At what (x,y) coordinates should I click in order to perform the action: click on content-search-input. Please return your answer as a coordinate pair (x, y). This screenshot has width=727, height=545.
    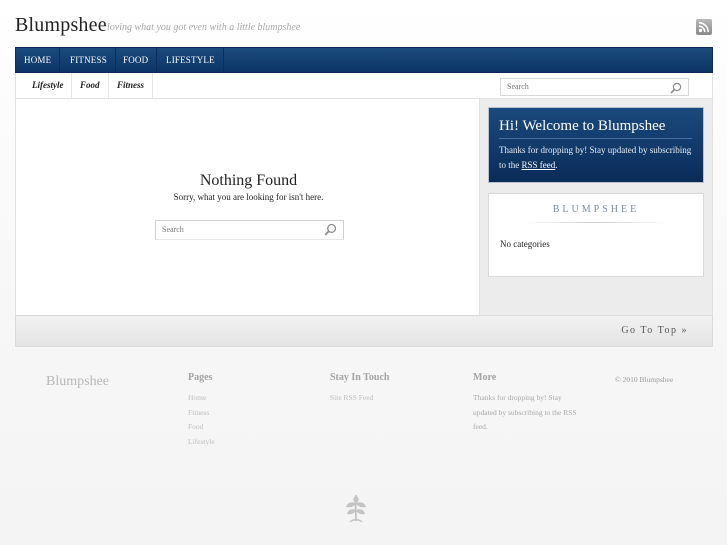
    Looking at the image, I should click on (237, 229).